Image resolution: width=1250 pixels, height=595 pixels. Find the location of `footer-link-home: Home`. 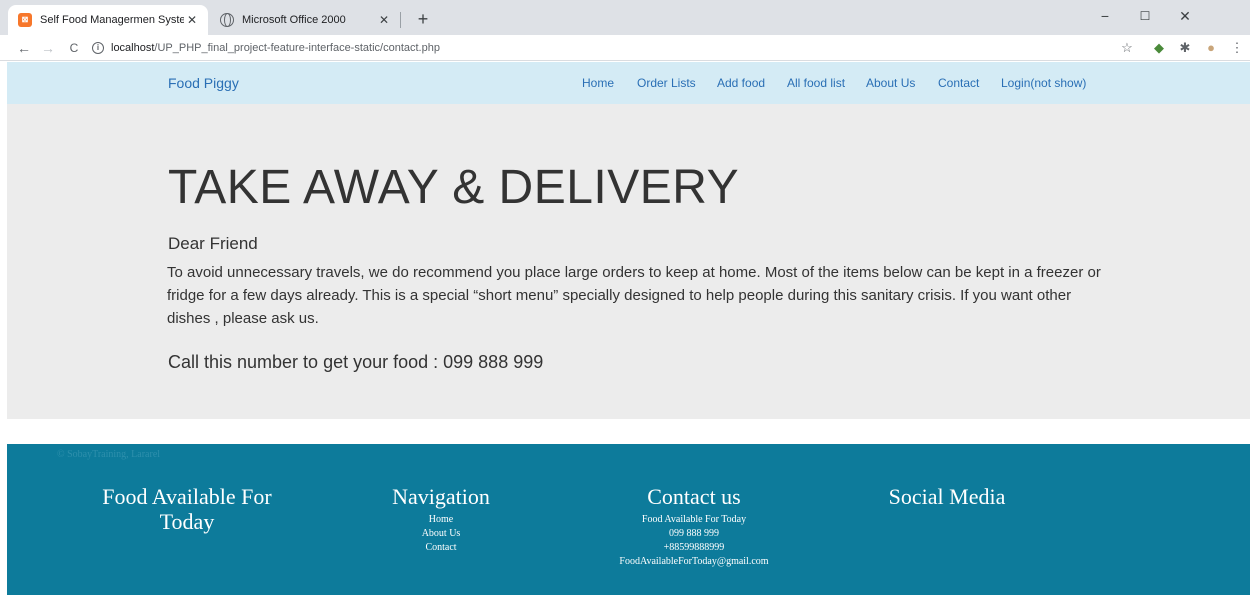

footer-link-home: Home is located at coordinates (441, 520).